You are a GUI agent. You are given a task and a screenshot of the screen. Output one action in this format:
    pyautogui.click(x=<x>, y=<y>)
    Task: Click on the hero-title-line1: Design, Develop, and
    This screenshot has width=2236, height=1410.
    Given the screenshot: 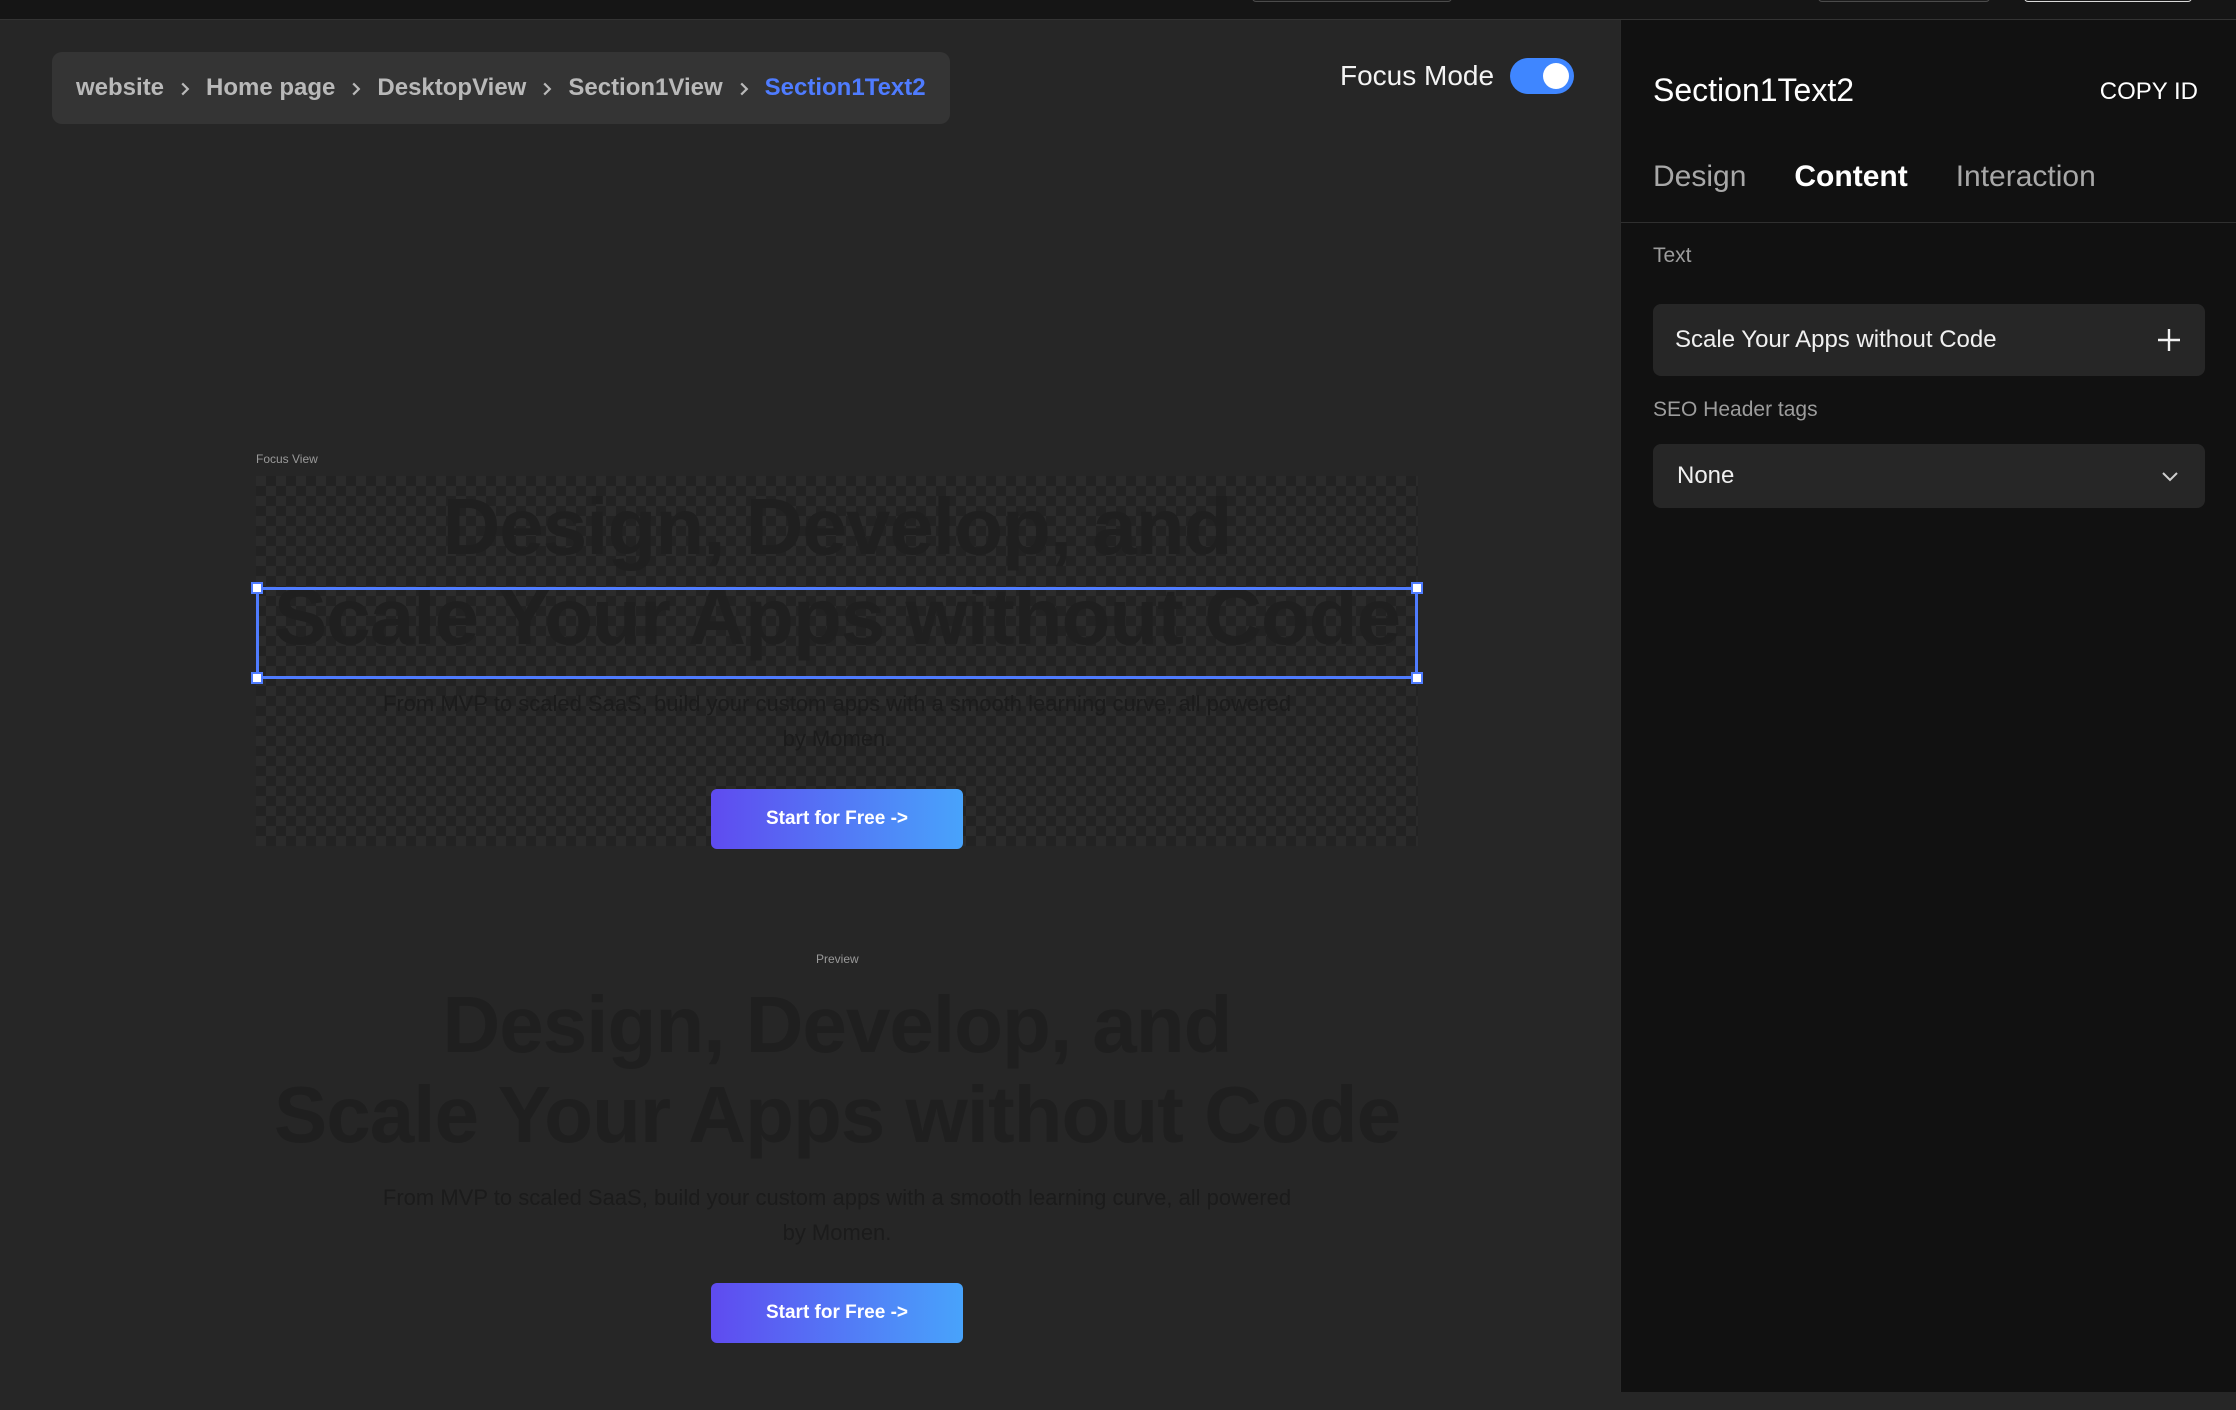 What is the action you would take?
    pyautogui.click(x=837, y=527)
    